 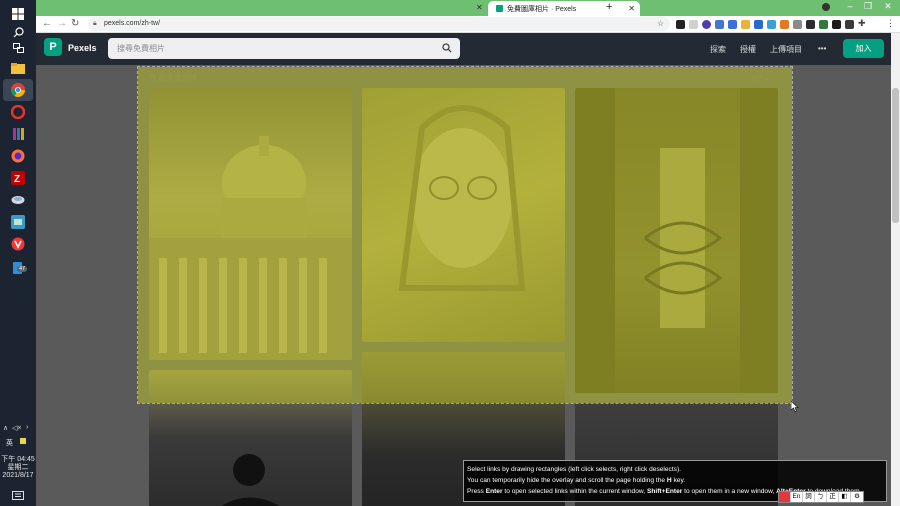 I want to click on help-line-2-suffix: key., so click(x=678, y=480).